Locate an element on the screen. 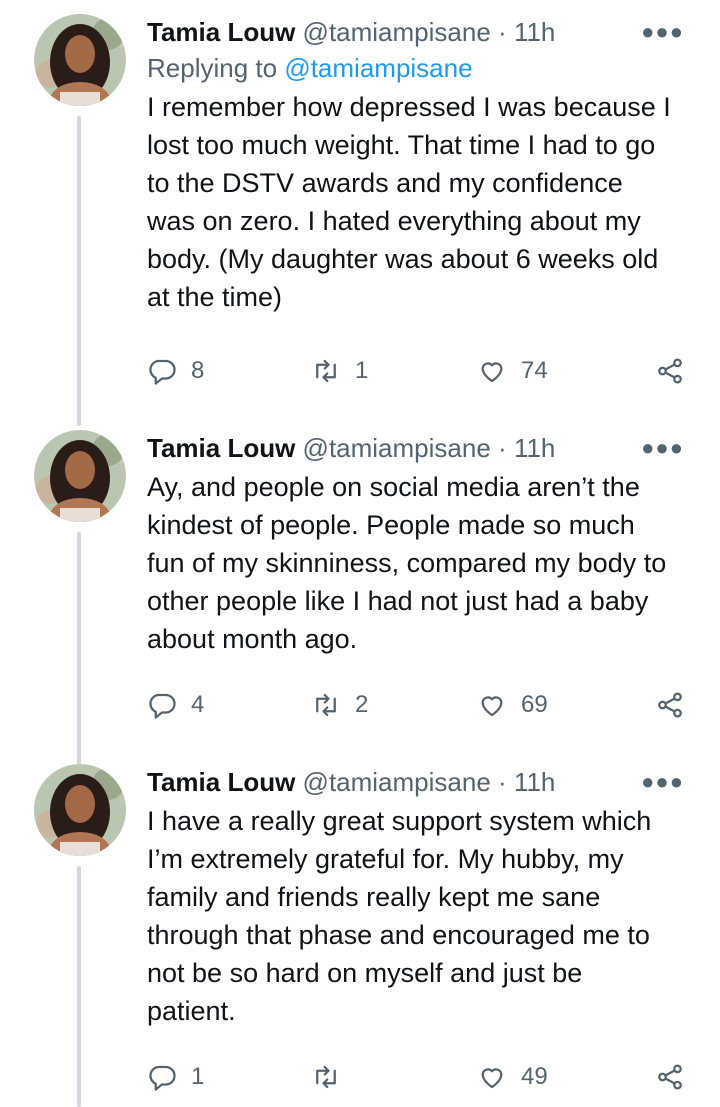 This screenshot has height=1107, width=720. tweet-text-line: I remember how depressed I was because I is located at coordinates (409, 107).